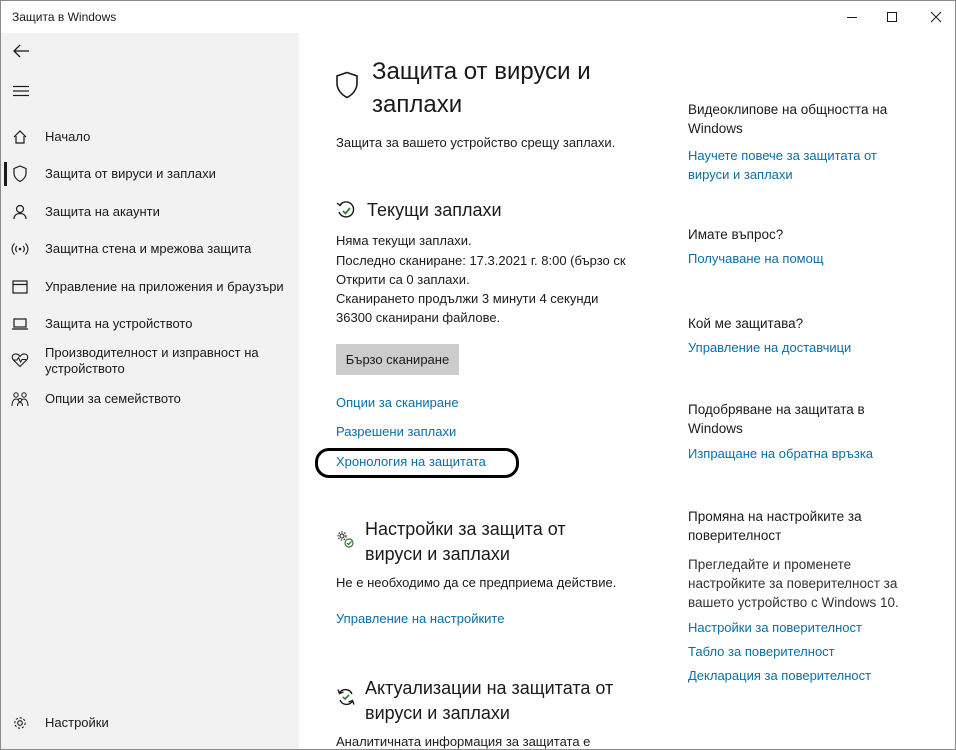 Image resolution: width=956 pixels, height=750 pixels. Describe the element at coordinates (403, 279) in the screenshot. I see `threats-found-text: Открити са 0 заплахи.` at that location.